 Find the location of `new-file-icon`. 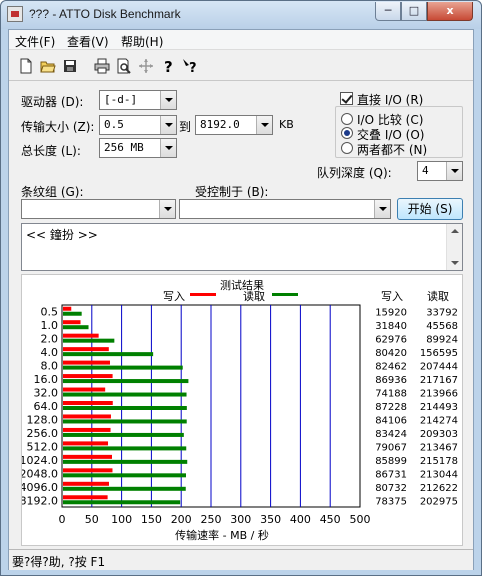

new-file-icon is located at coordinates (26, 66).